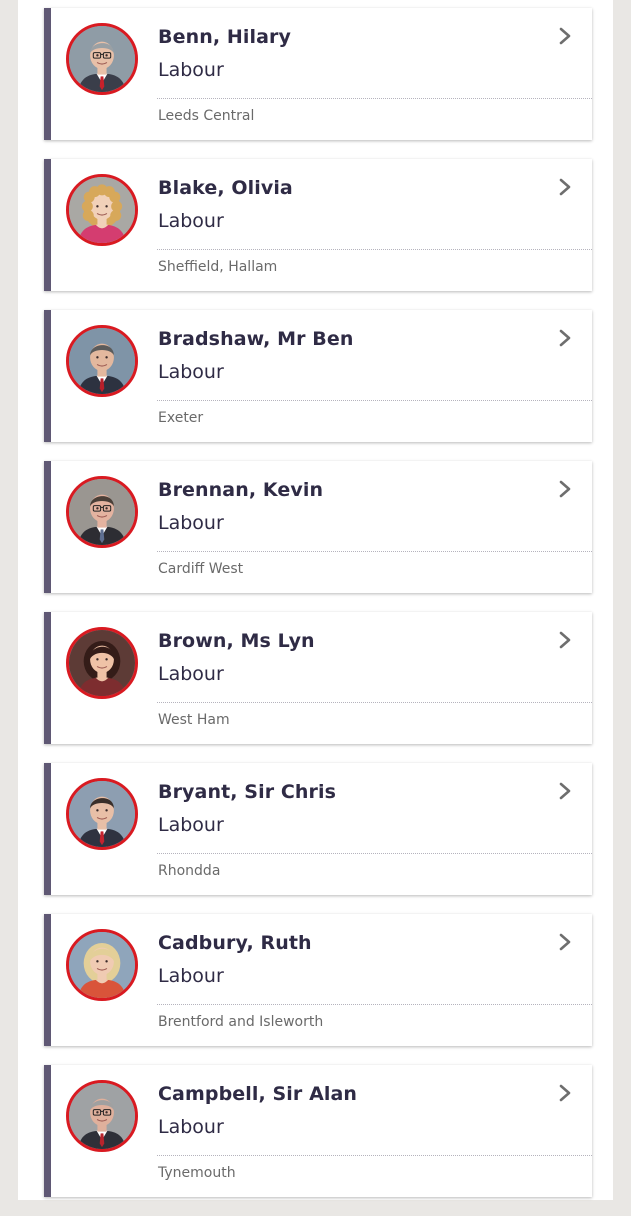  I want to click on member-constituency: Leeds Central, so click(206, 116).